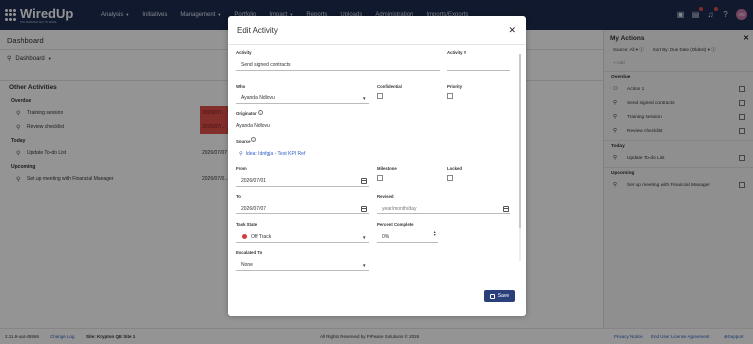  What do you see at coordinates (302, 186) in the screenshot?
I see `from-underline` at bounding box center [302, 186].